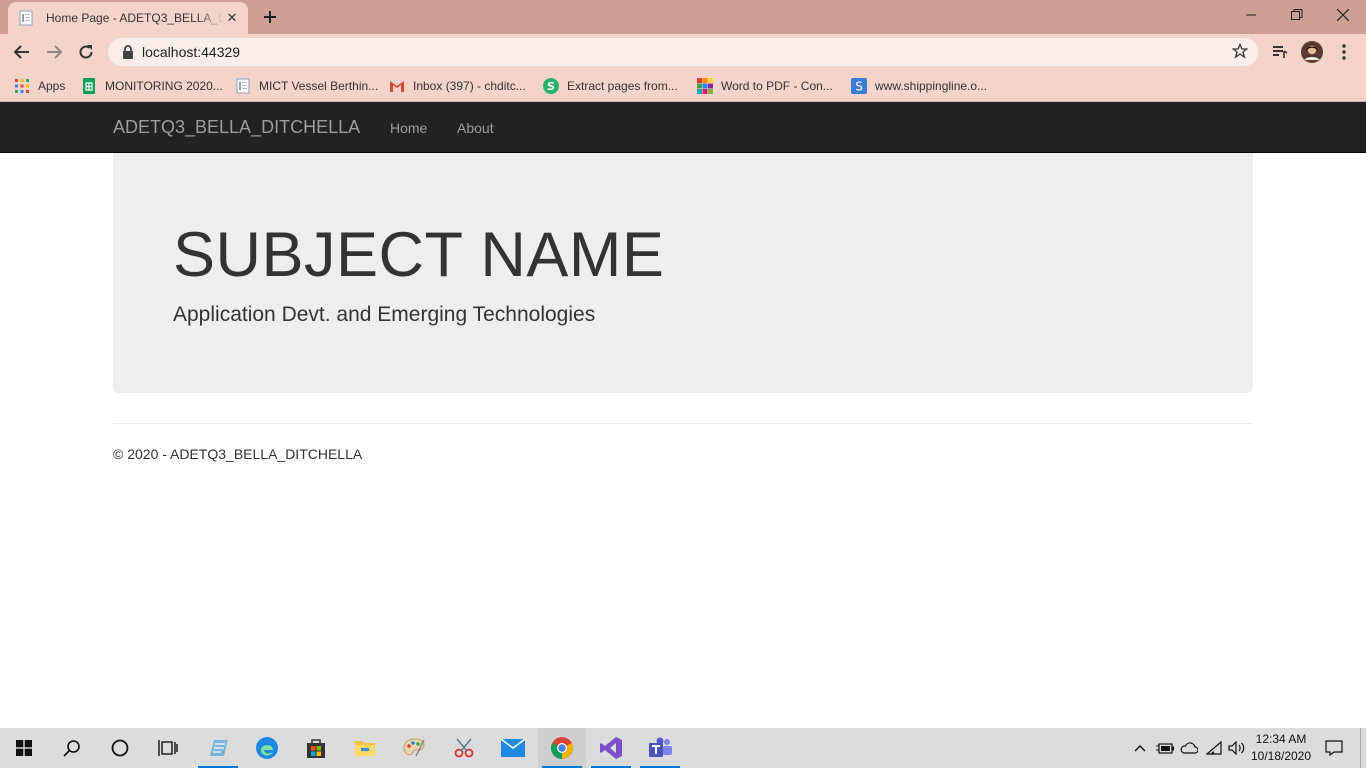 The width and height of the screenshot is (1366, 768). Describe the element at coordinates (26, 18) in the screenshot. I see `document-icon` at that location.